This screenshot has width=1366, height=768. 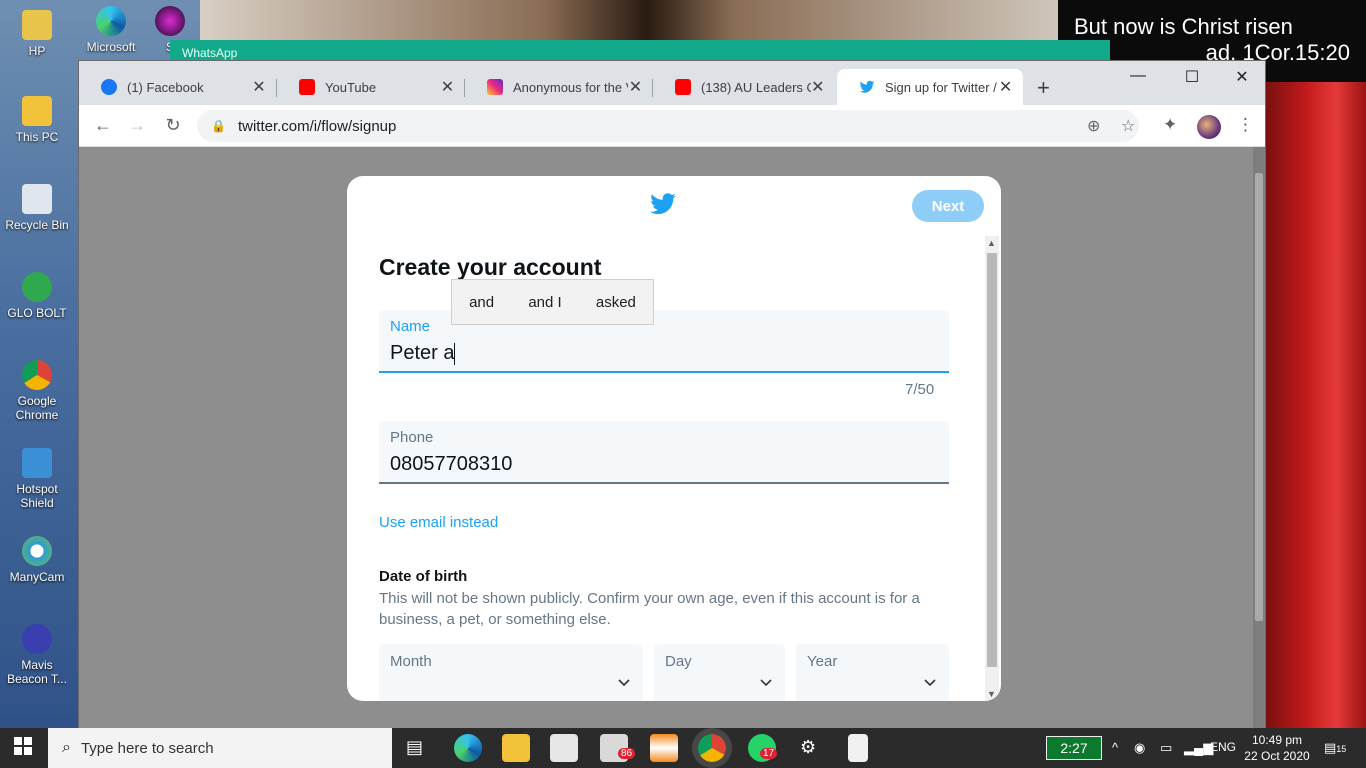 What do you see at coordinates (37, 391) in the screenshot?
I see `desktop-icon-google-chrome: Google Chrome` at bounding box center [37, 391].